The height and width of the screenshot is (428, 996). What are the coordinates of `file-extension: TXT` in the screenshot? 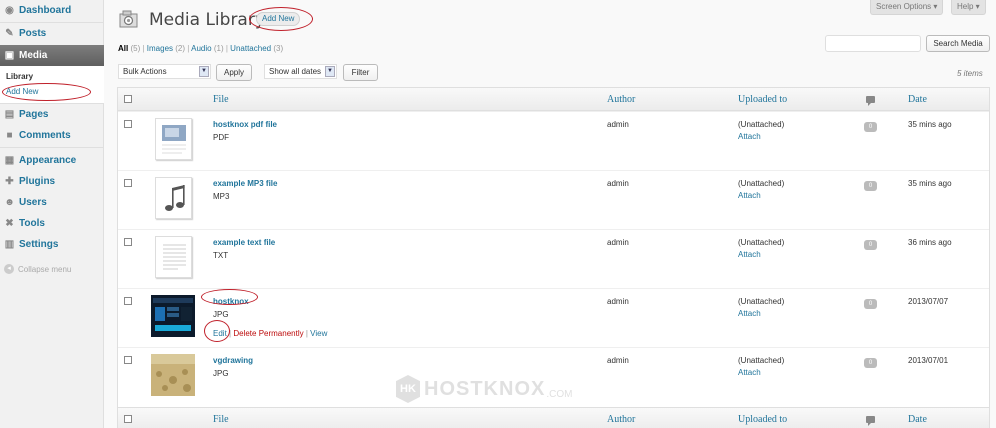 It's located at (221, 255).